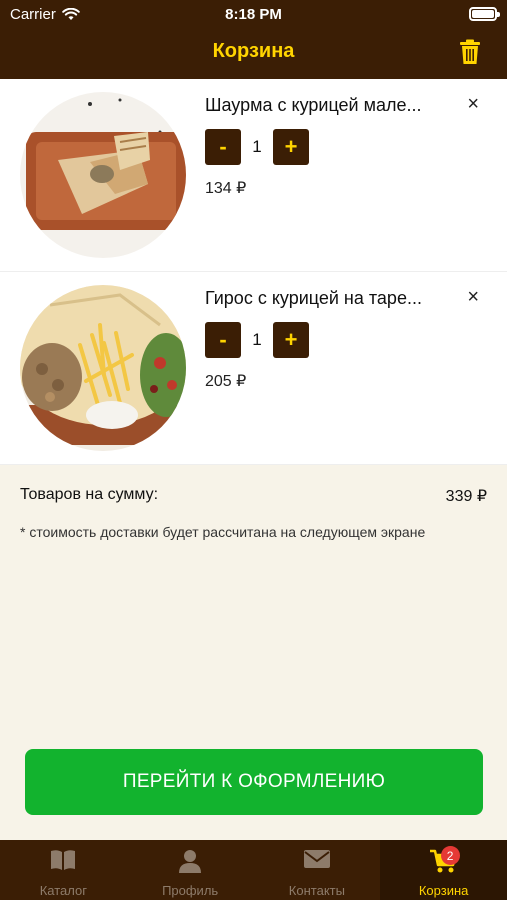 The height and width of the screenshot is (900, 507). I want to click on tab-cart: 2 Корзина, so click(443, 870).